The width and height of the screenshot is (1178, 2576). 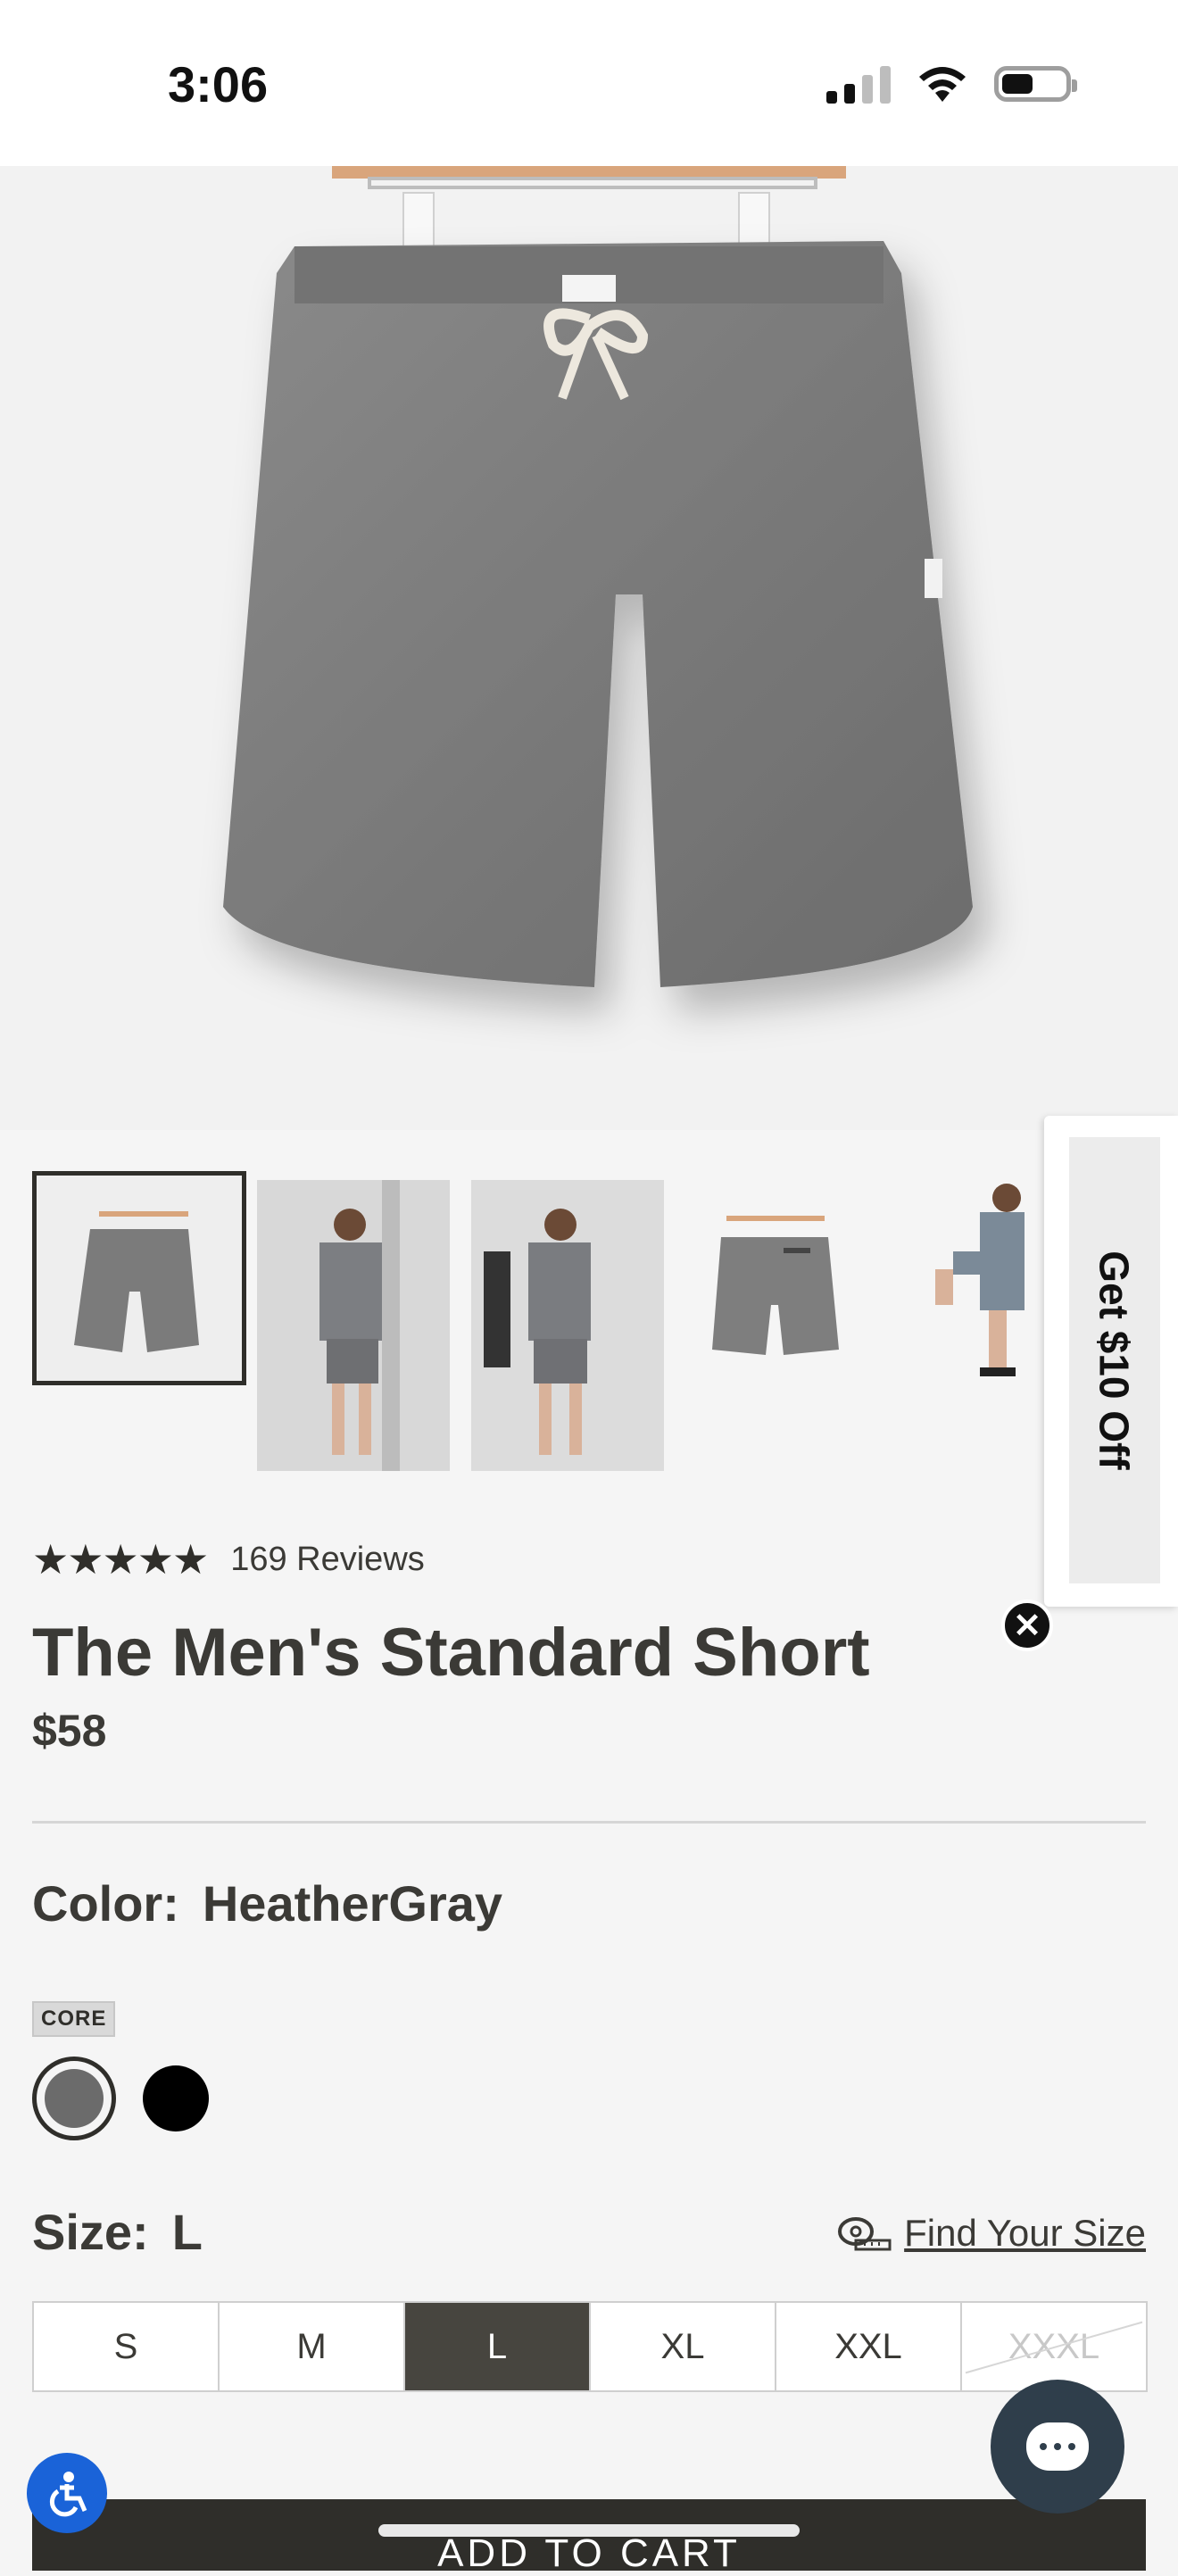 I want to click on size-label: Size:, so click(x=90, y=2232).